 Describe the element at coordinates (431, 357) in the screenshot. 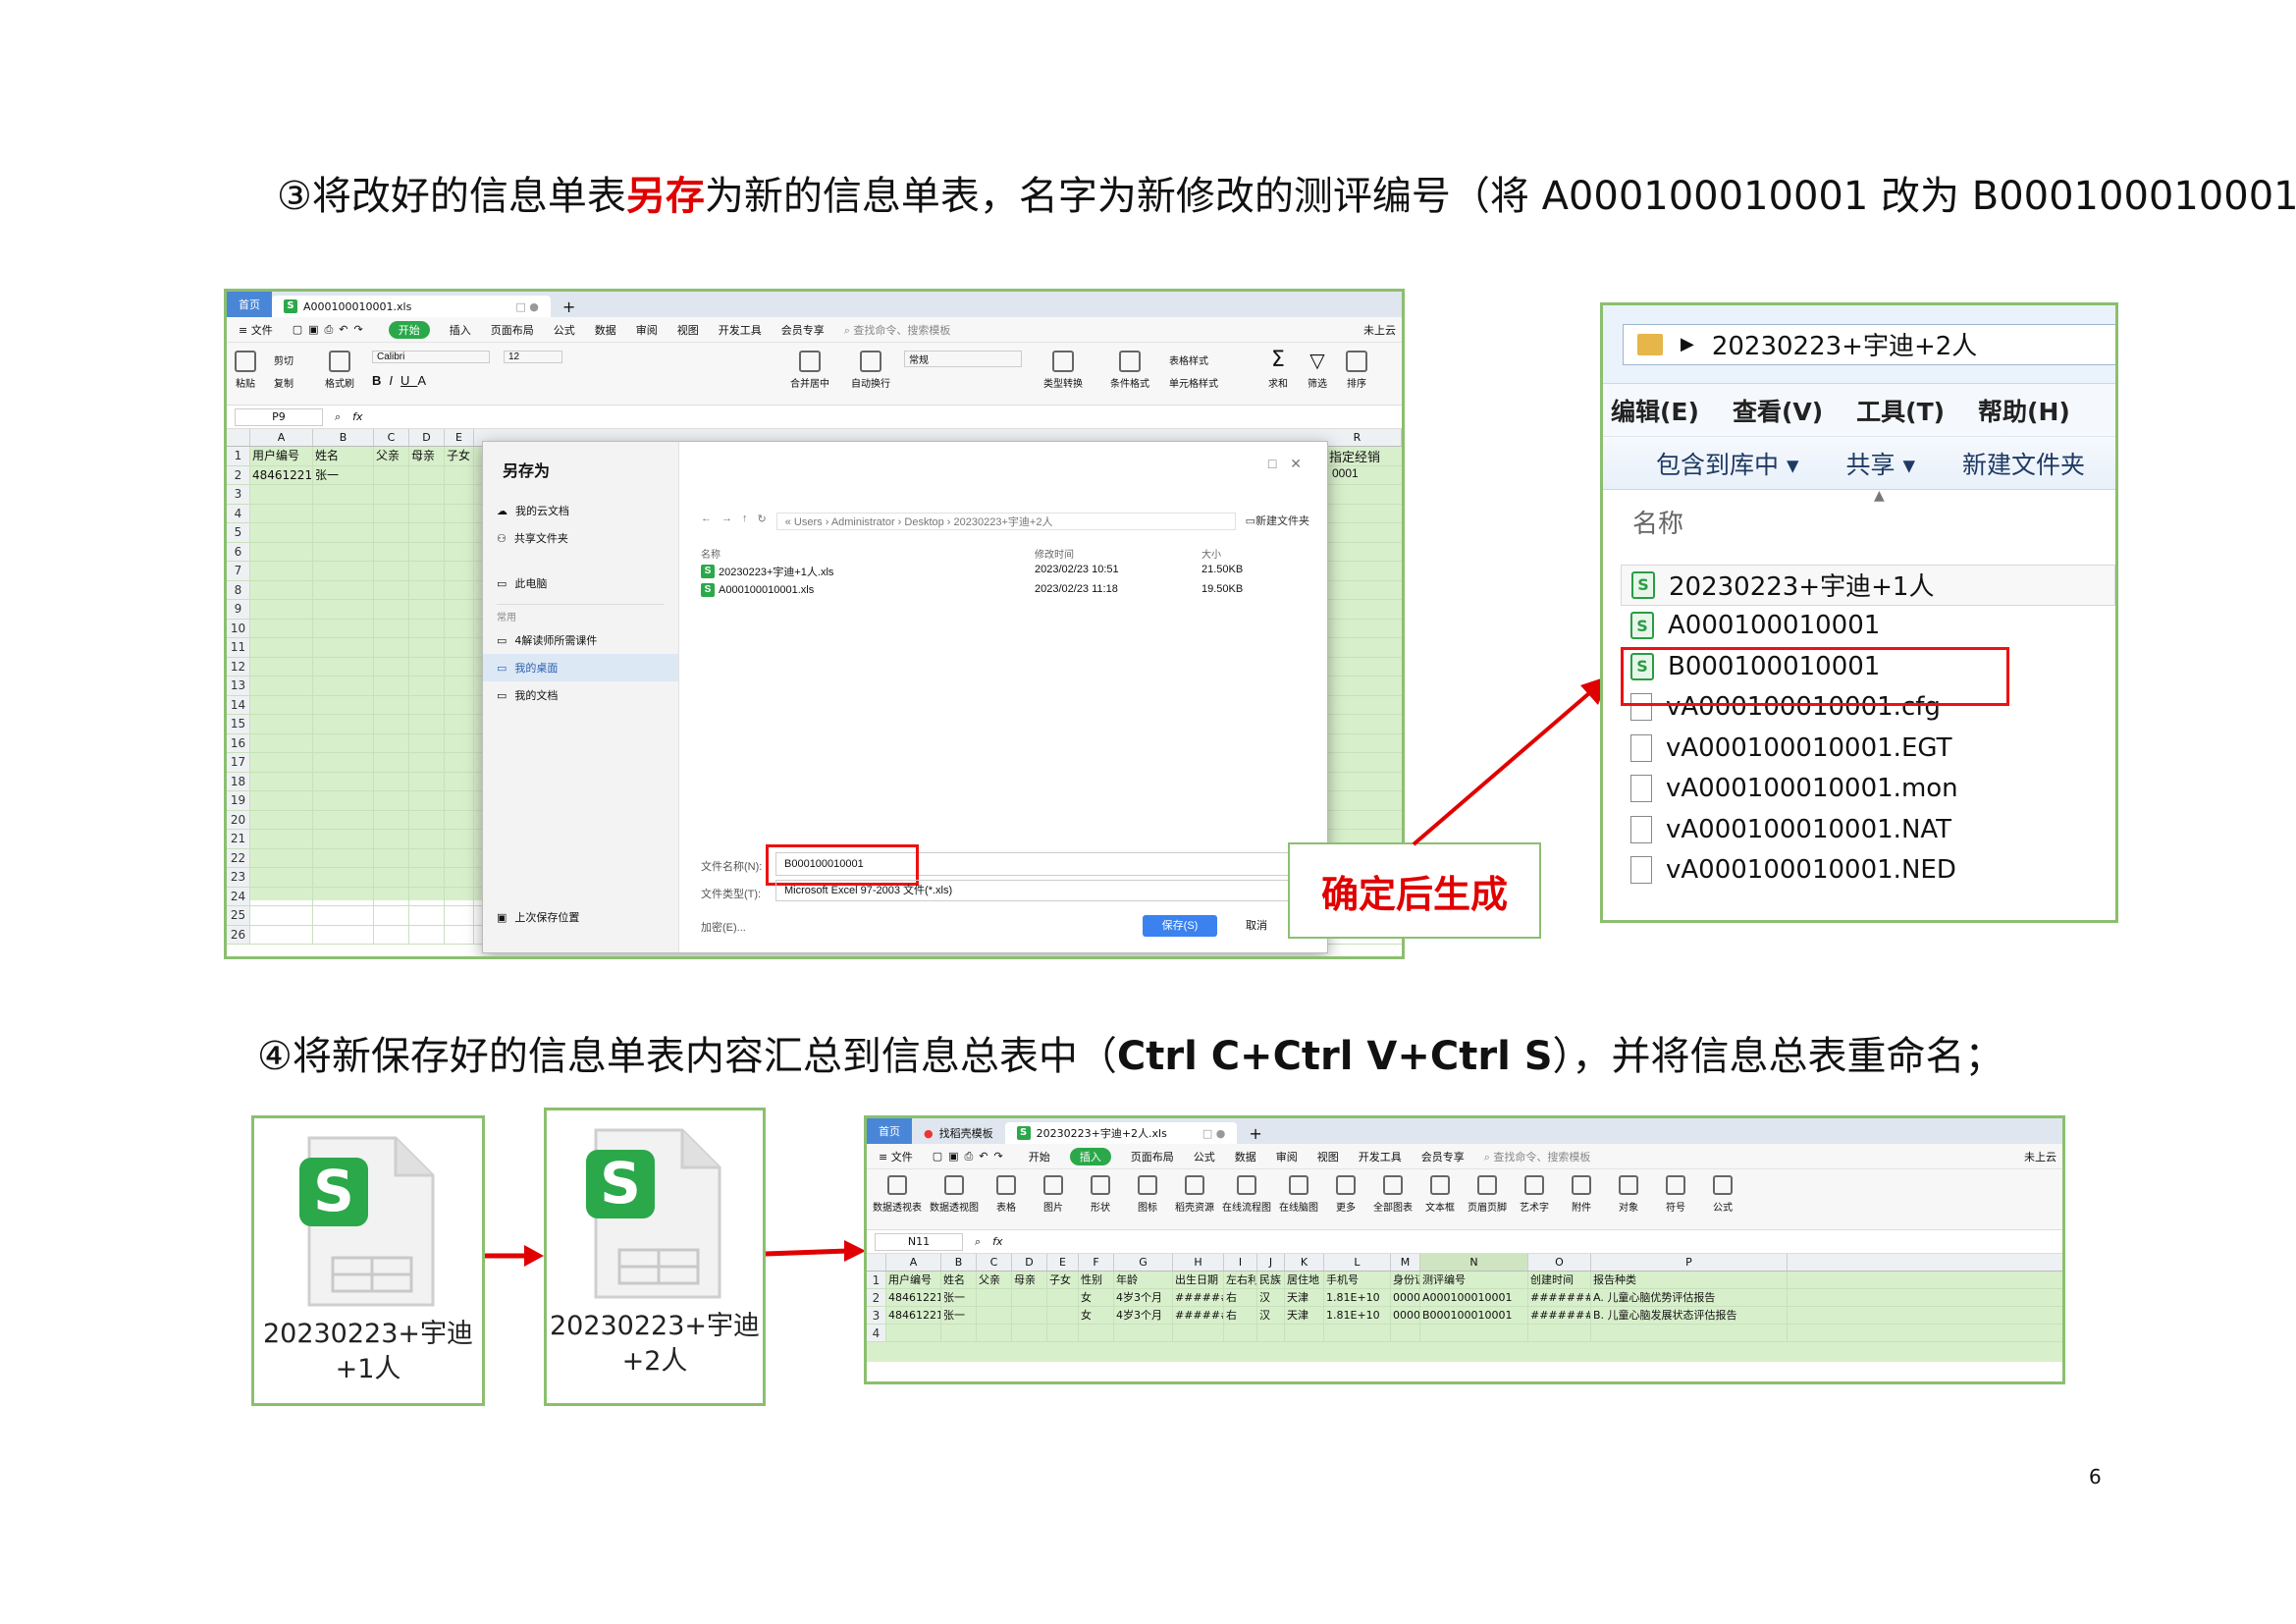

I see `font-family-select: Calibri` at that location.